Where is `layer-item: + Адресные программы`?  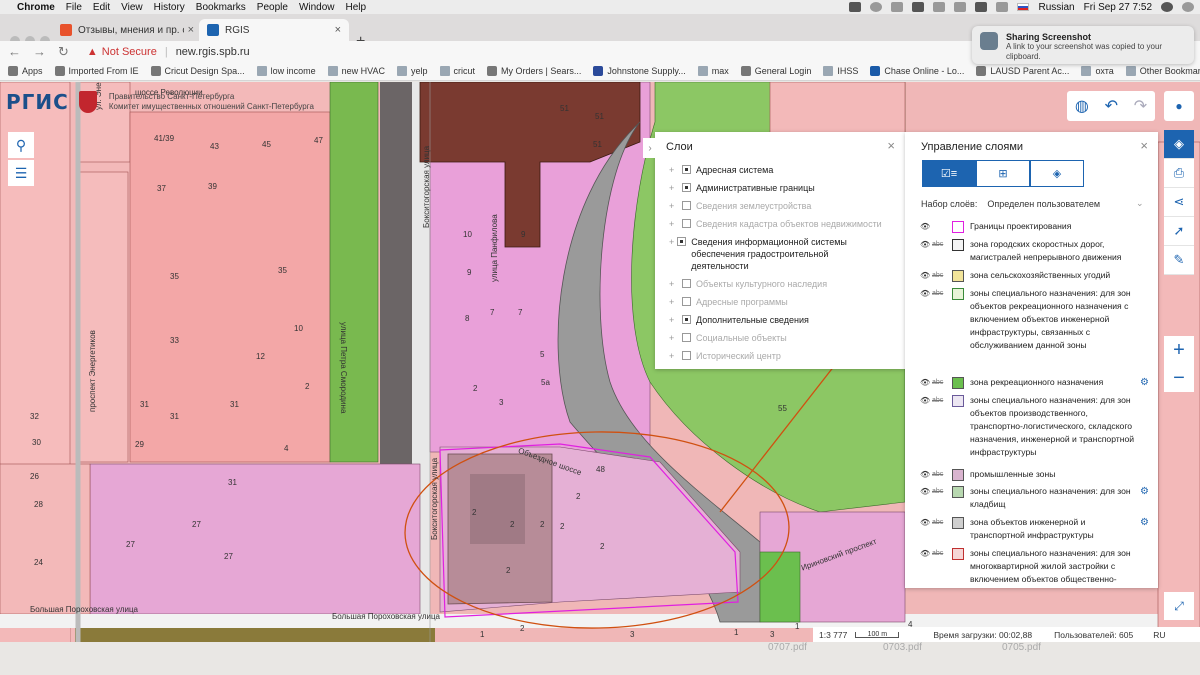
layer-item: + Адресные программы is located at coordinates (728, 302).